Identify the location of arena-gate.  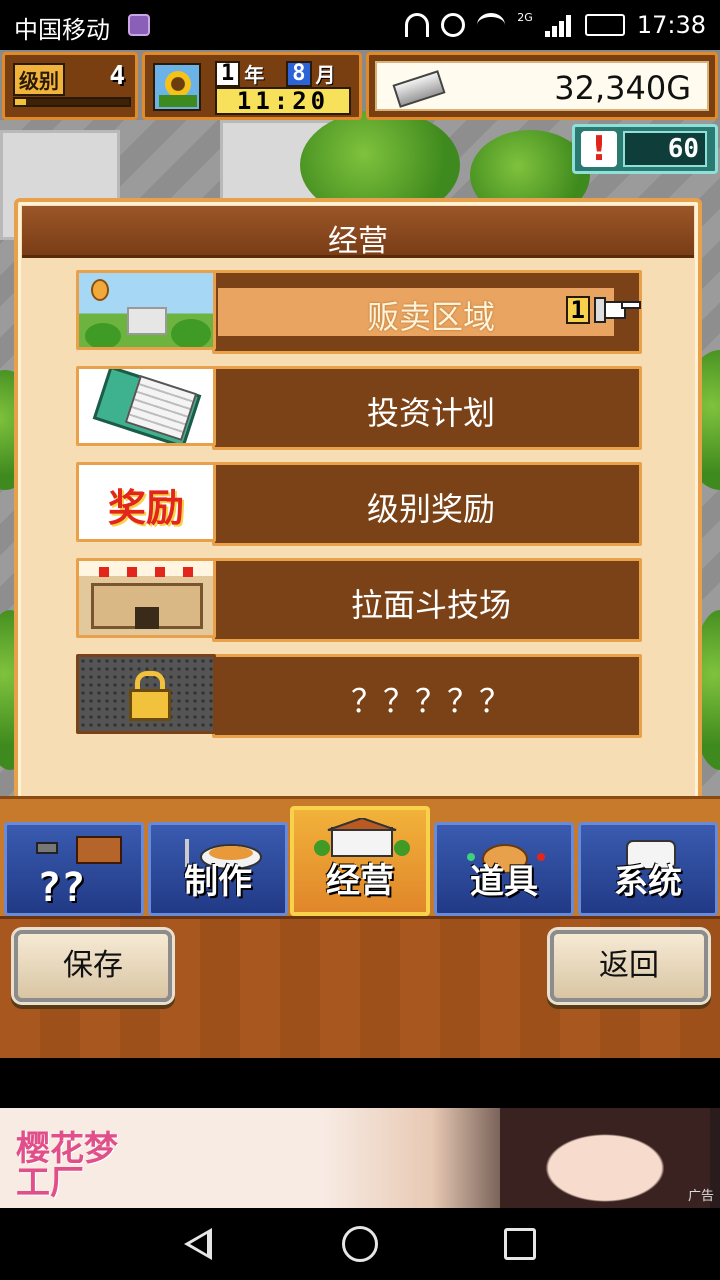
(147, 618).